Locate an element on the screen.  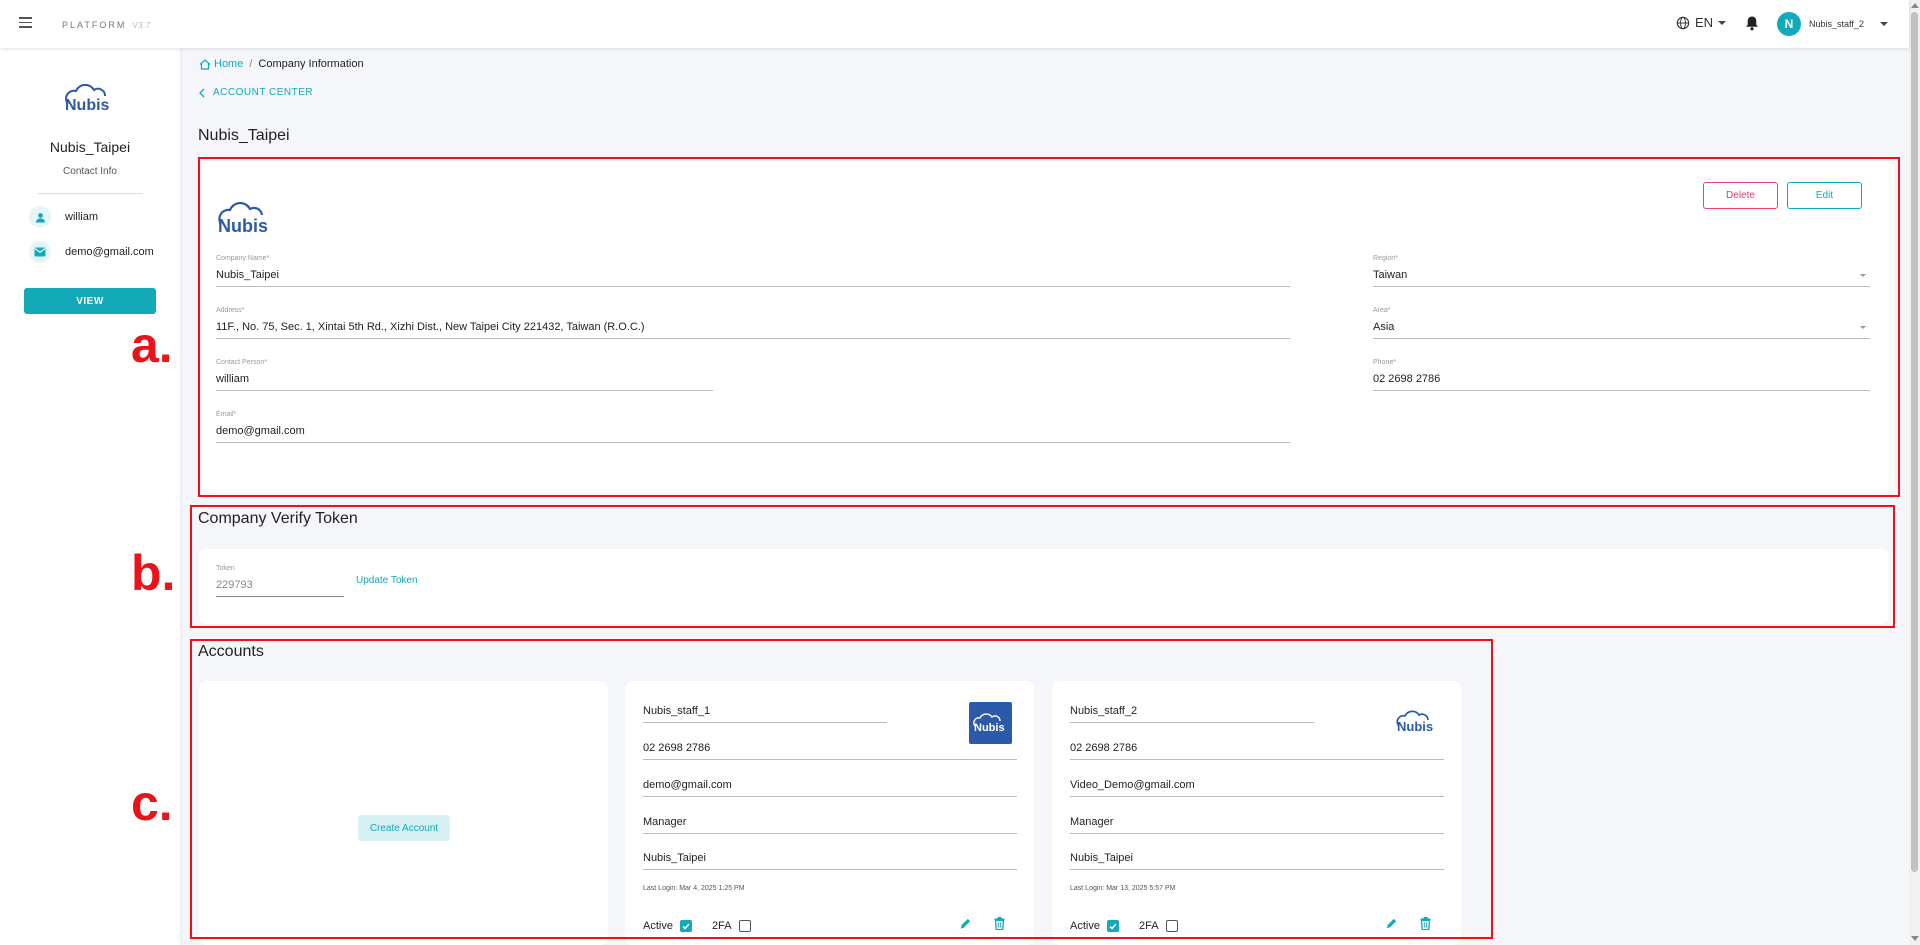
edit-button: Edit is located at coordinates (1824, 195).